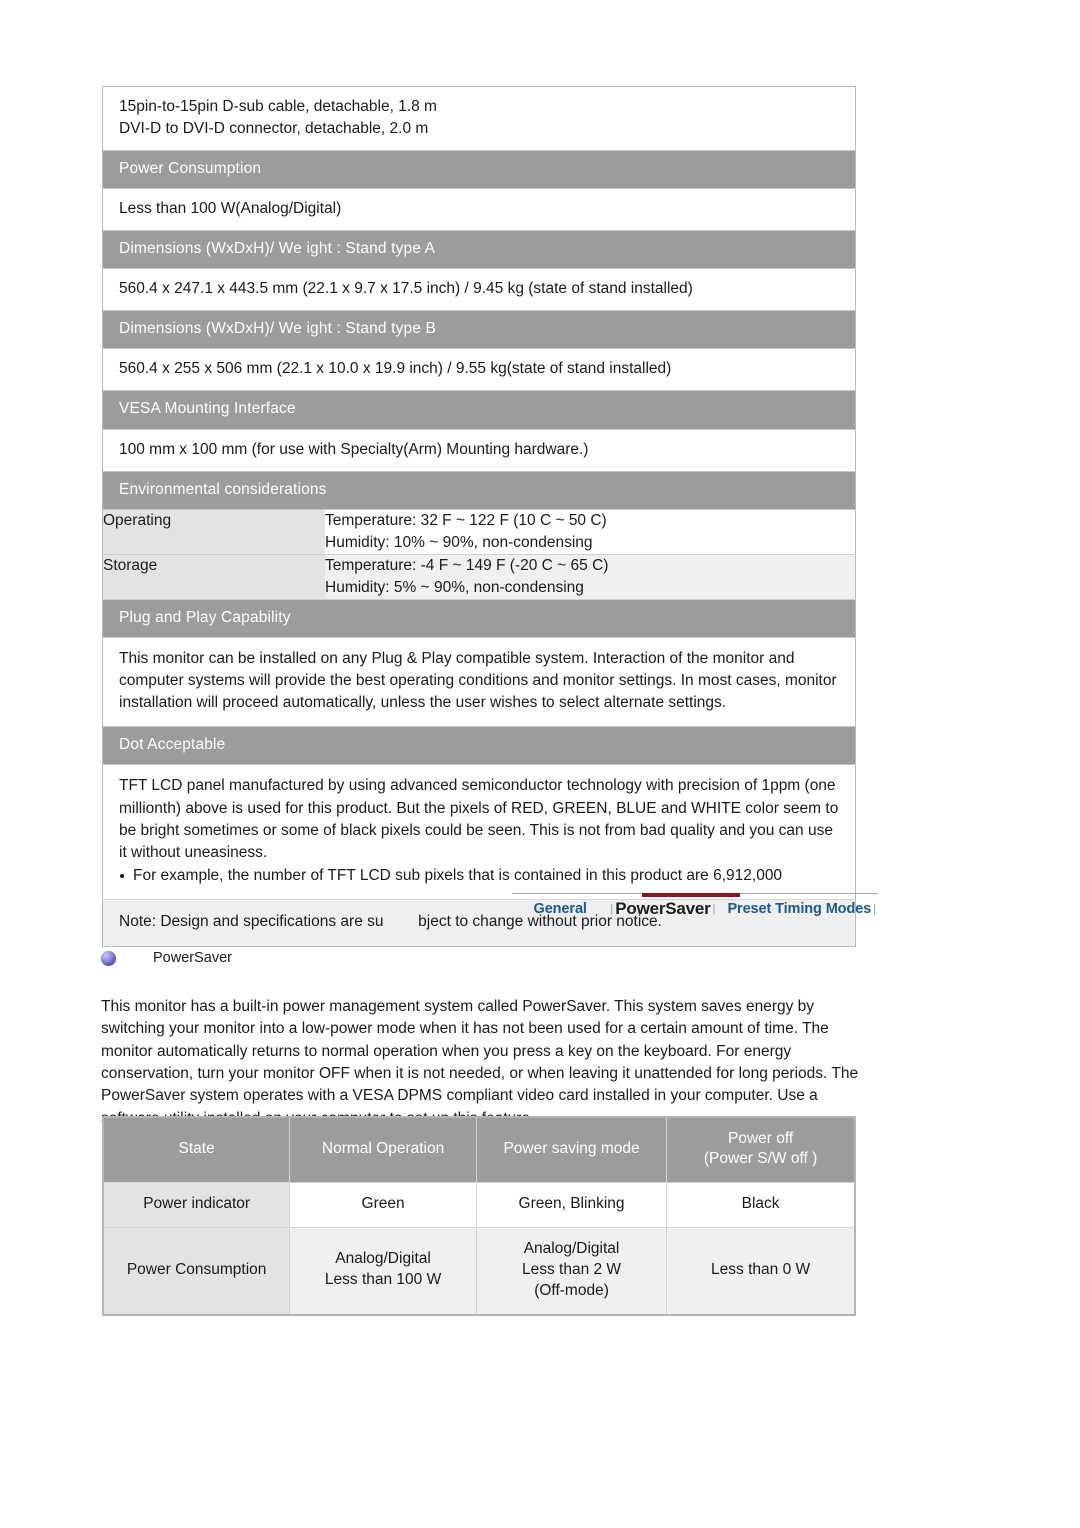 This screenshot has width=1080, height=1528. Describe the element at coordinates (213, 532) in the screenshot. I see `operating-label: Operating` at that location.